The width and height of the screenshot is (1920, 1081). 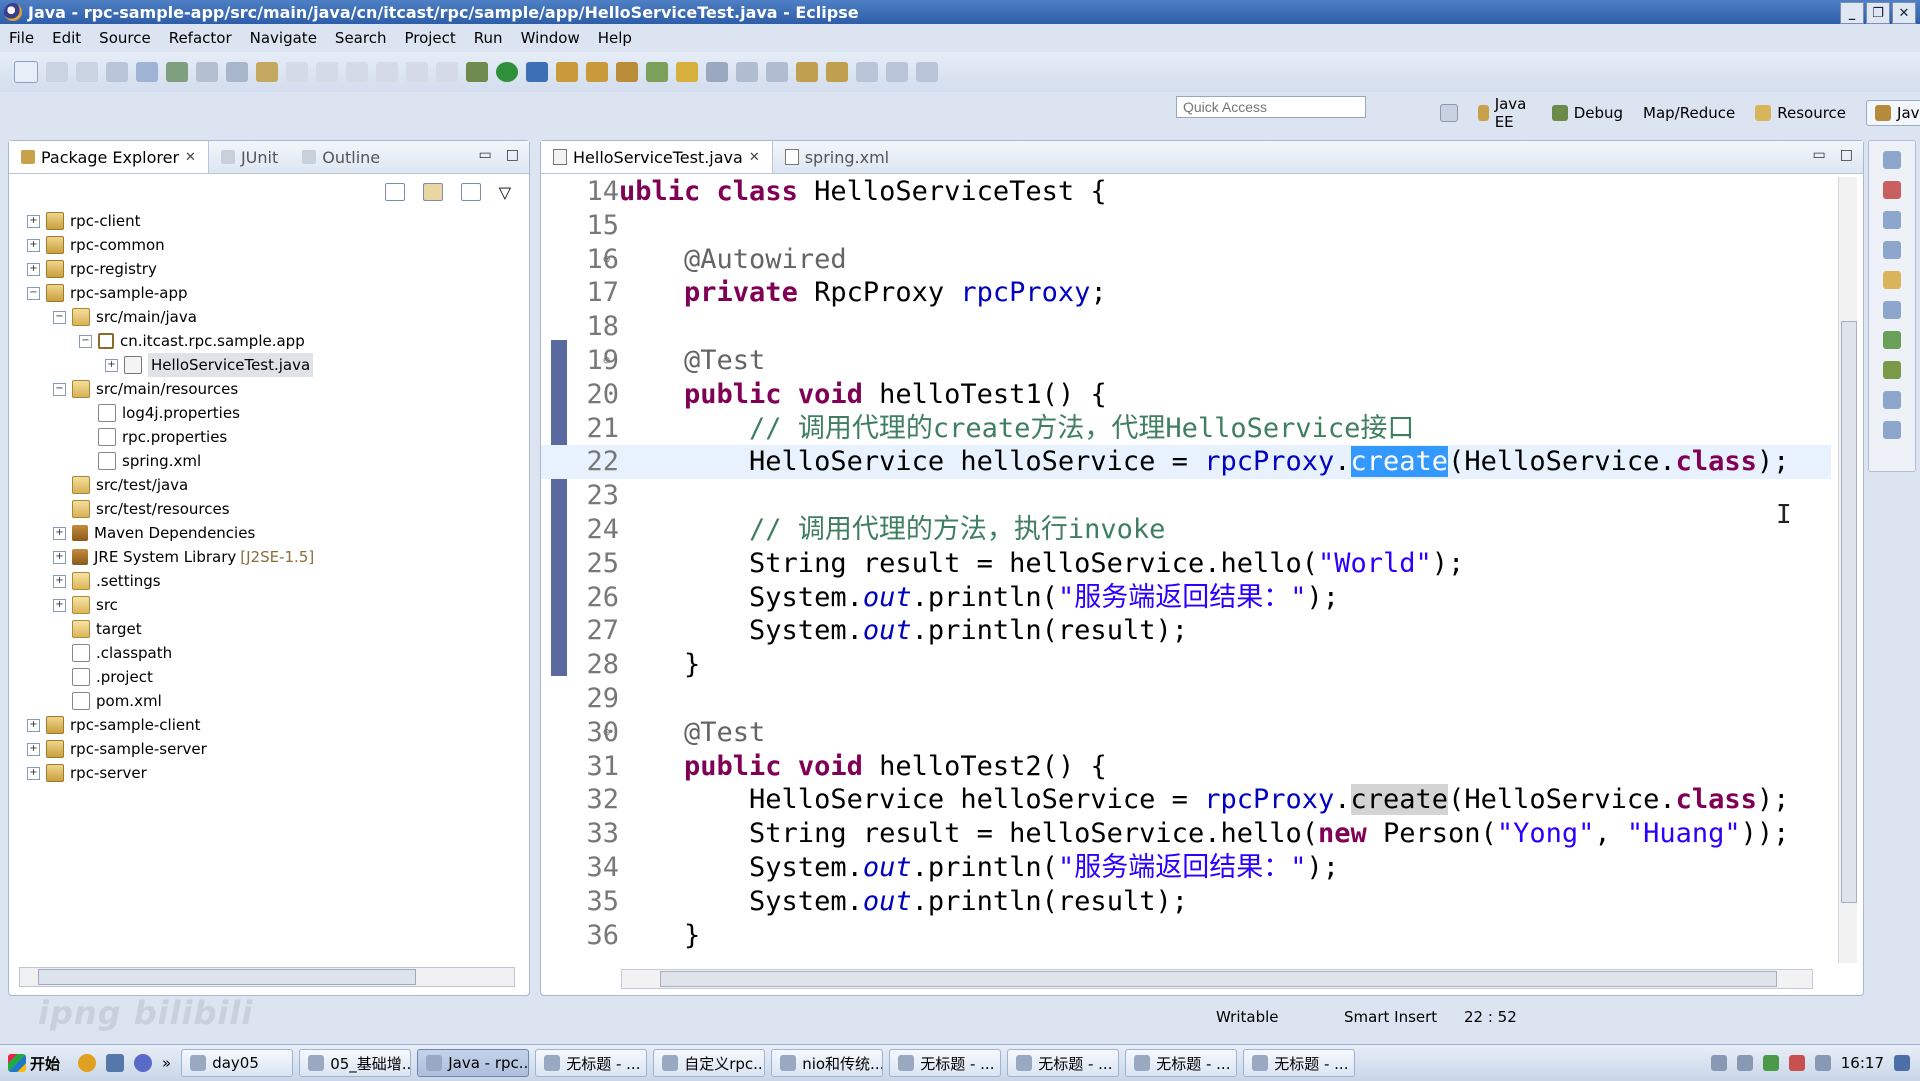 What do you see at coordinates (657, 157) in the screenshot?
I see `tab-helloservicetest-java: HelloServiceTest.java ✕` at bounding box center [657, 157].